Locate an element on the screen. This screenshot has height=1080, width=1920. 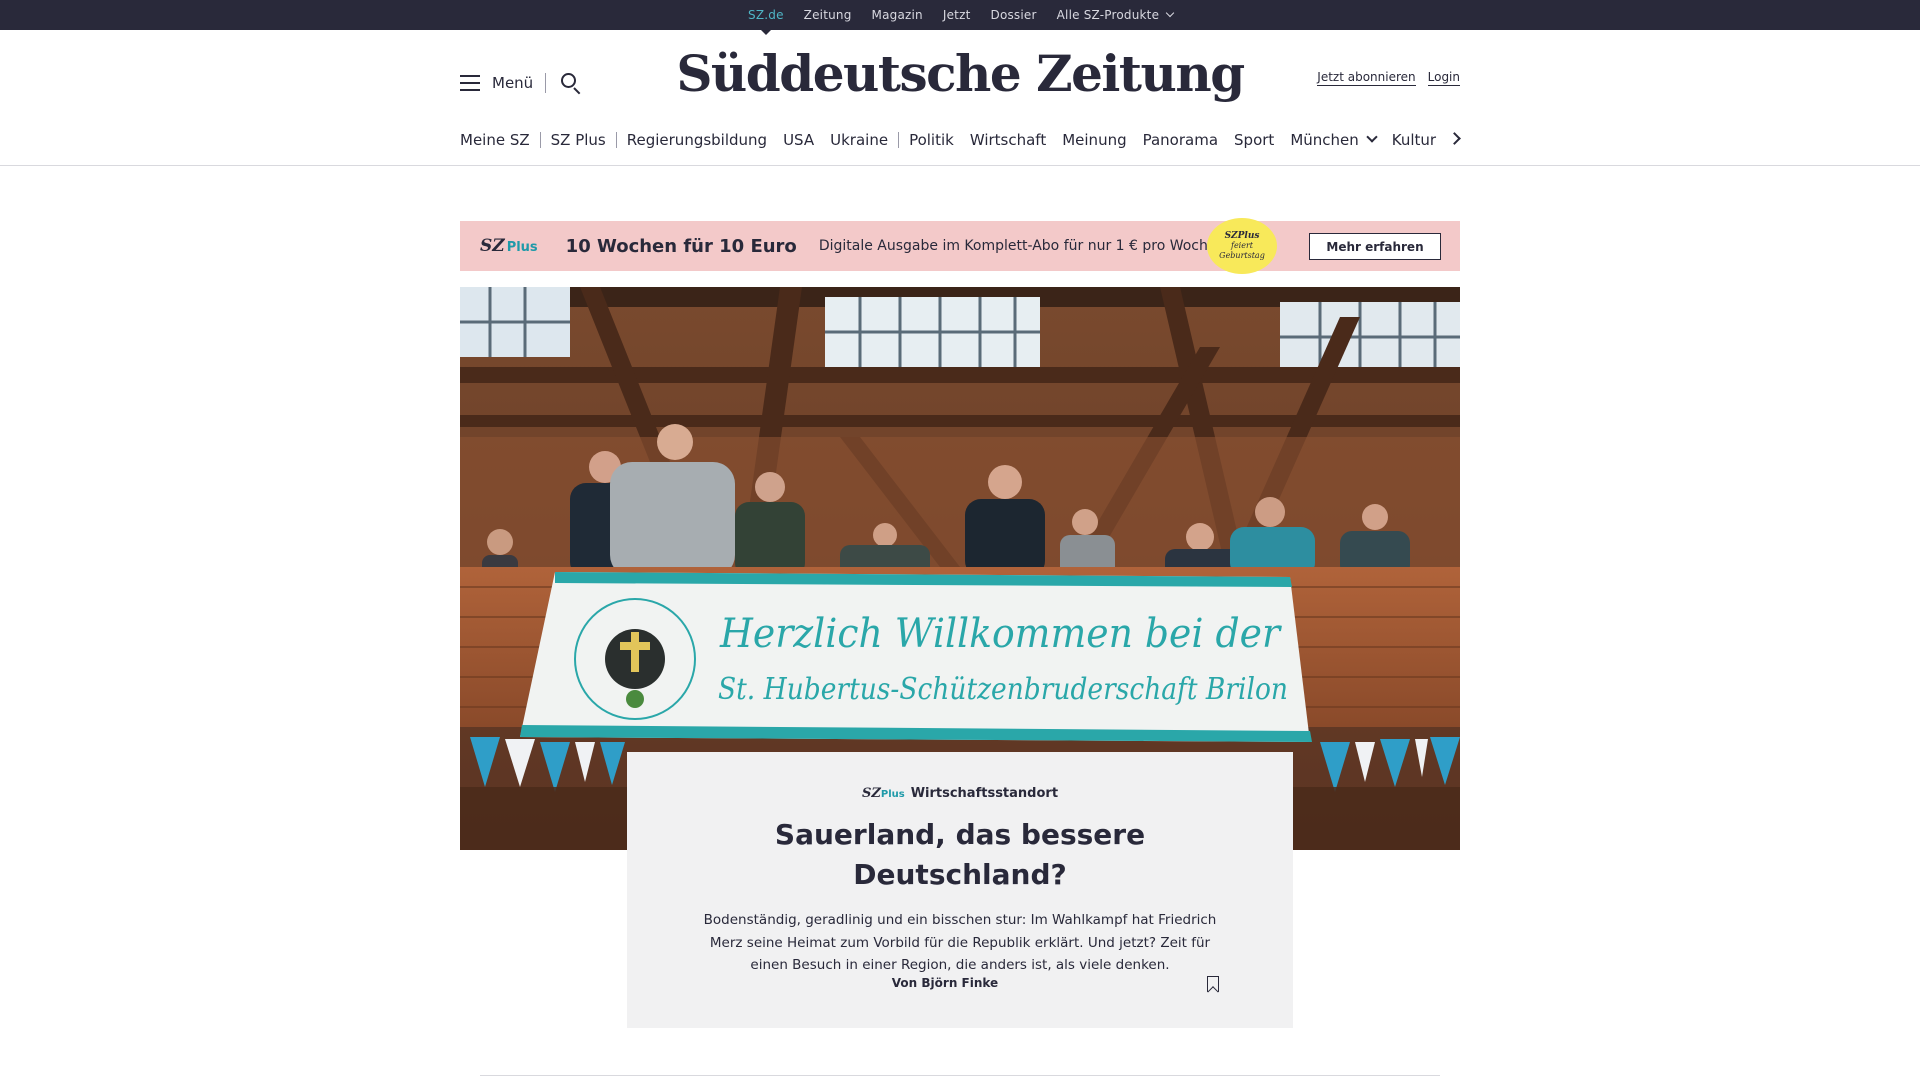
nav-item-politik: Politik is located at coordinates (931, 140).